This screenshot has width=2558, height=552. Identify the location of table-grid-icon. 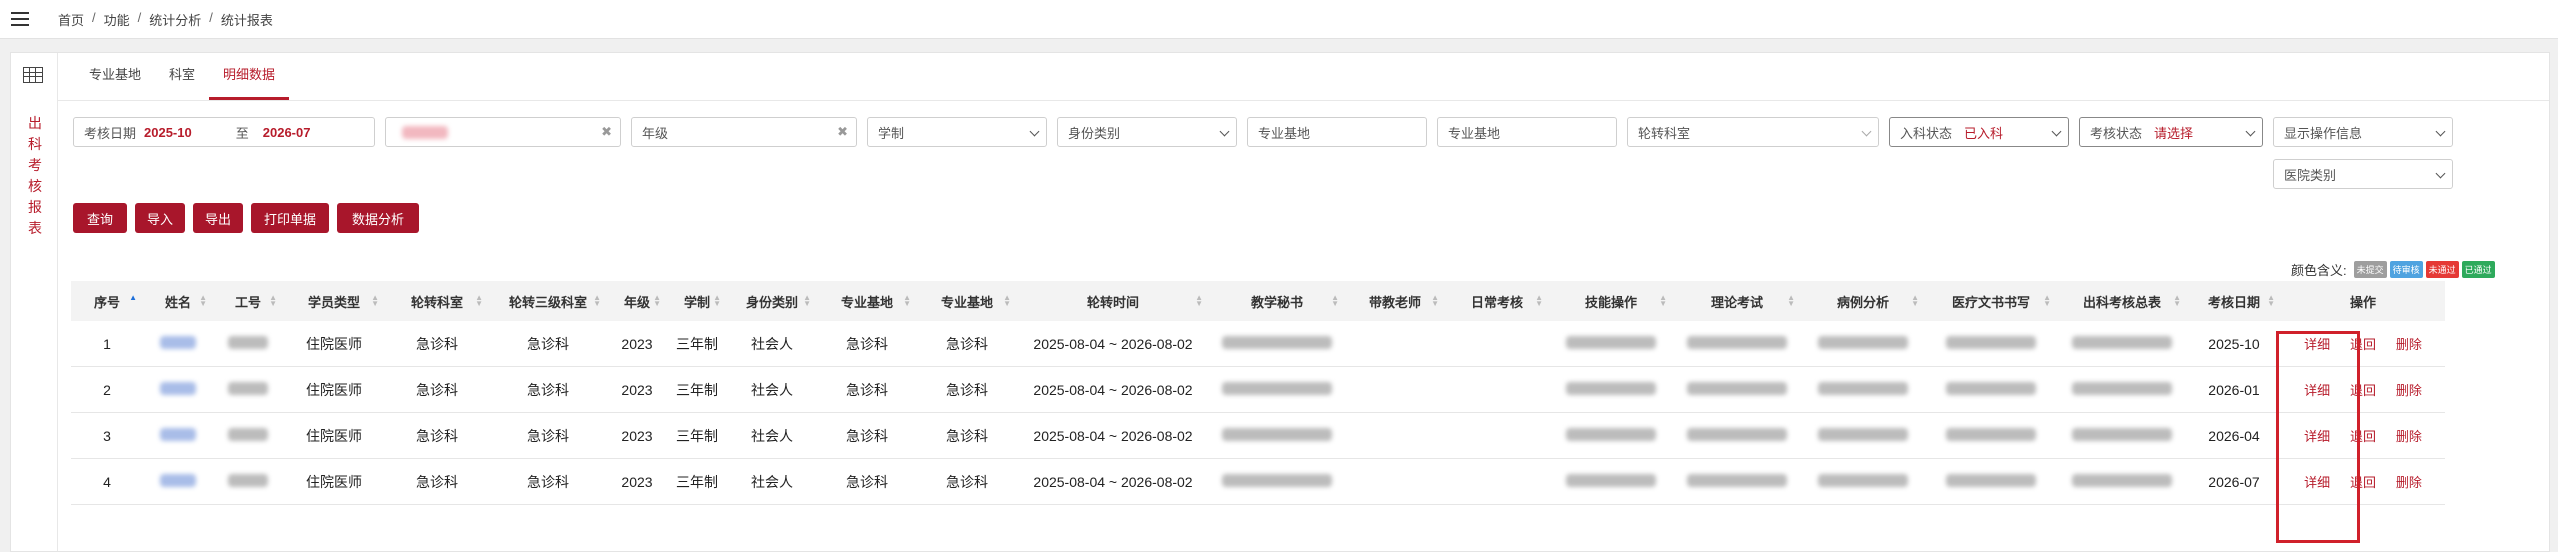
(33, 75).